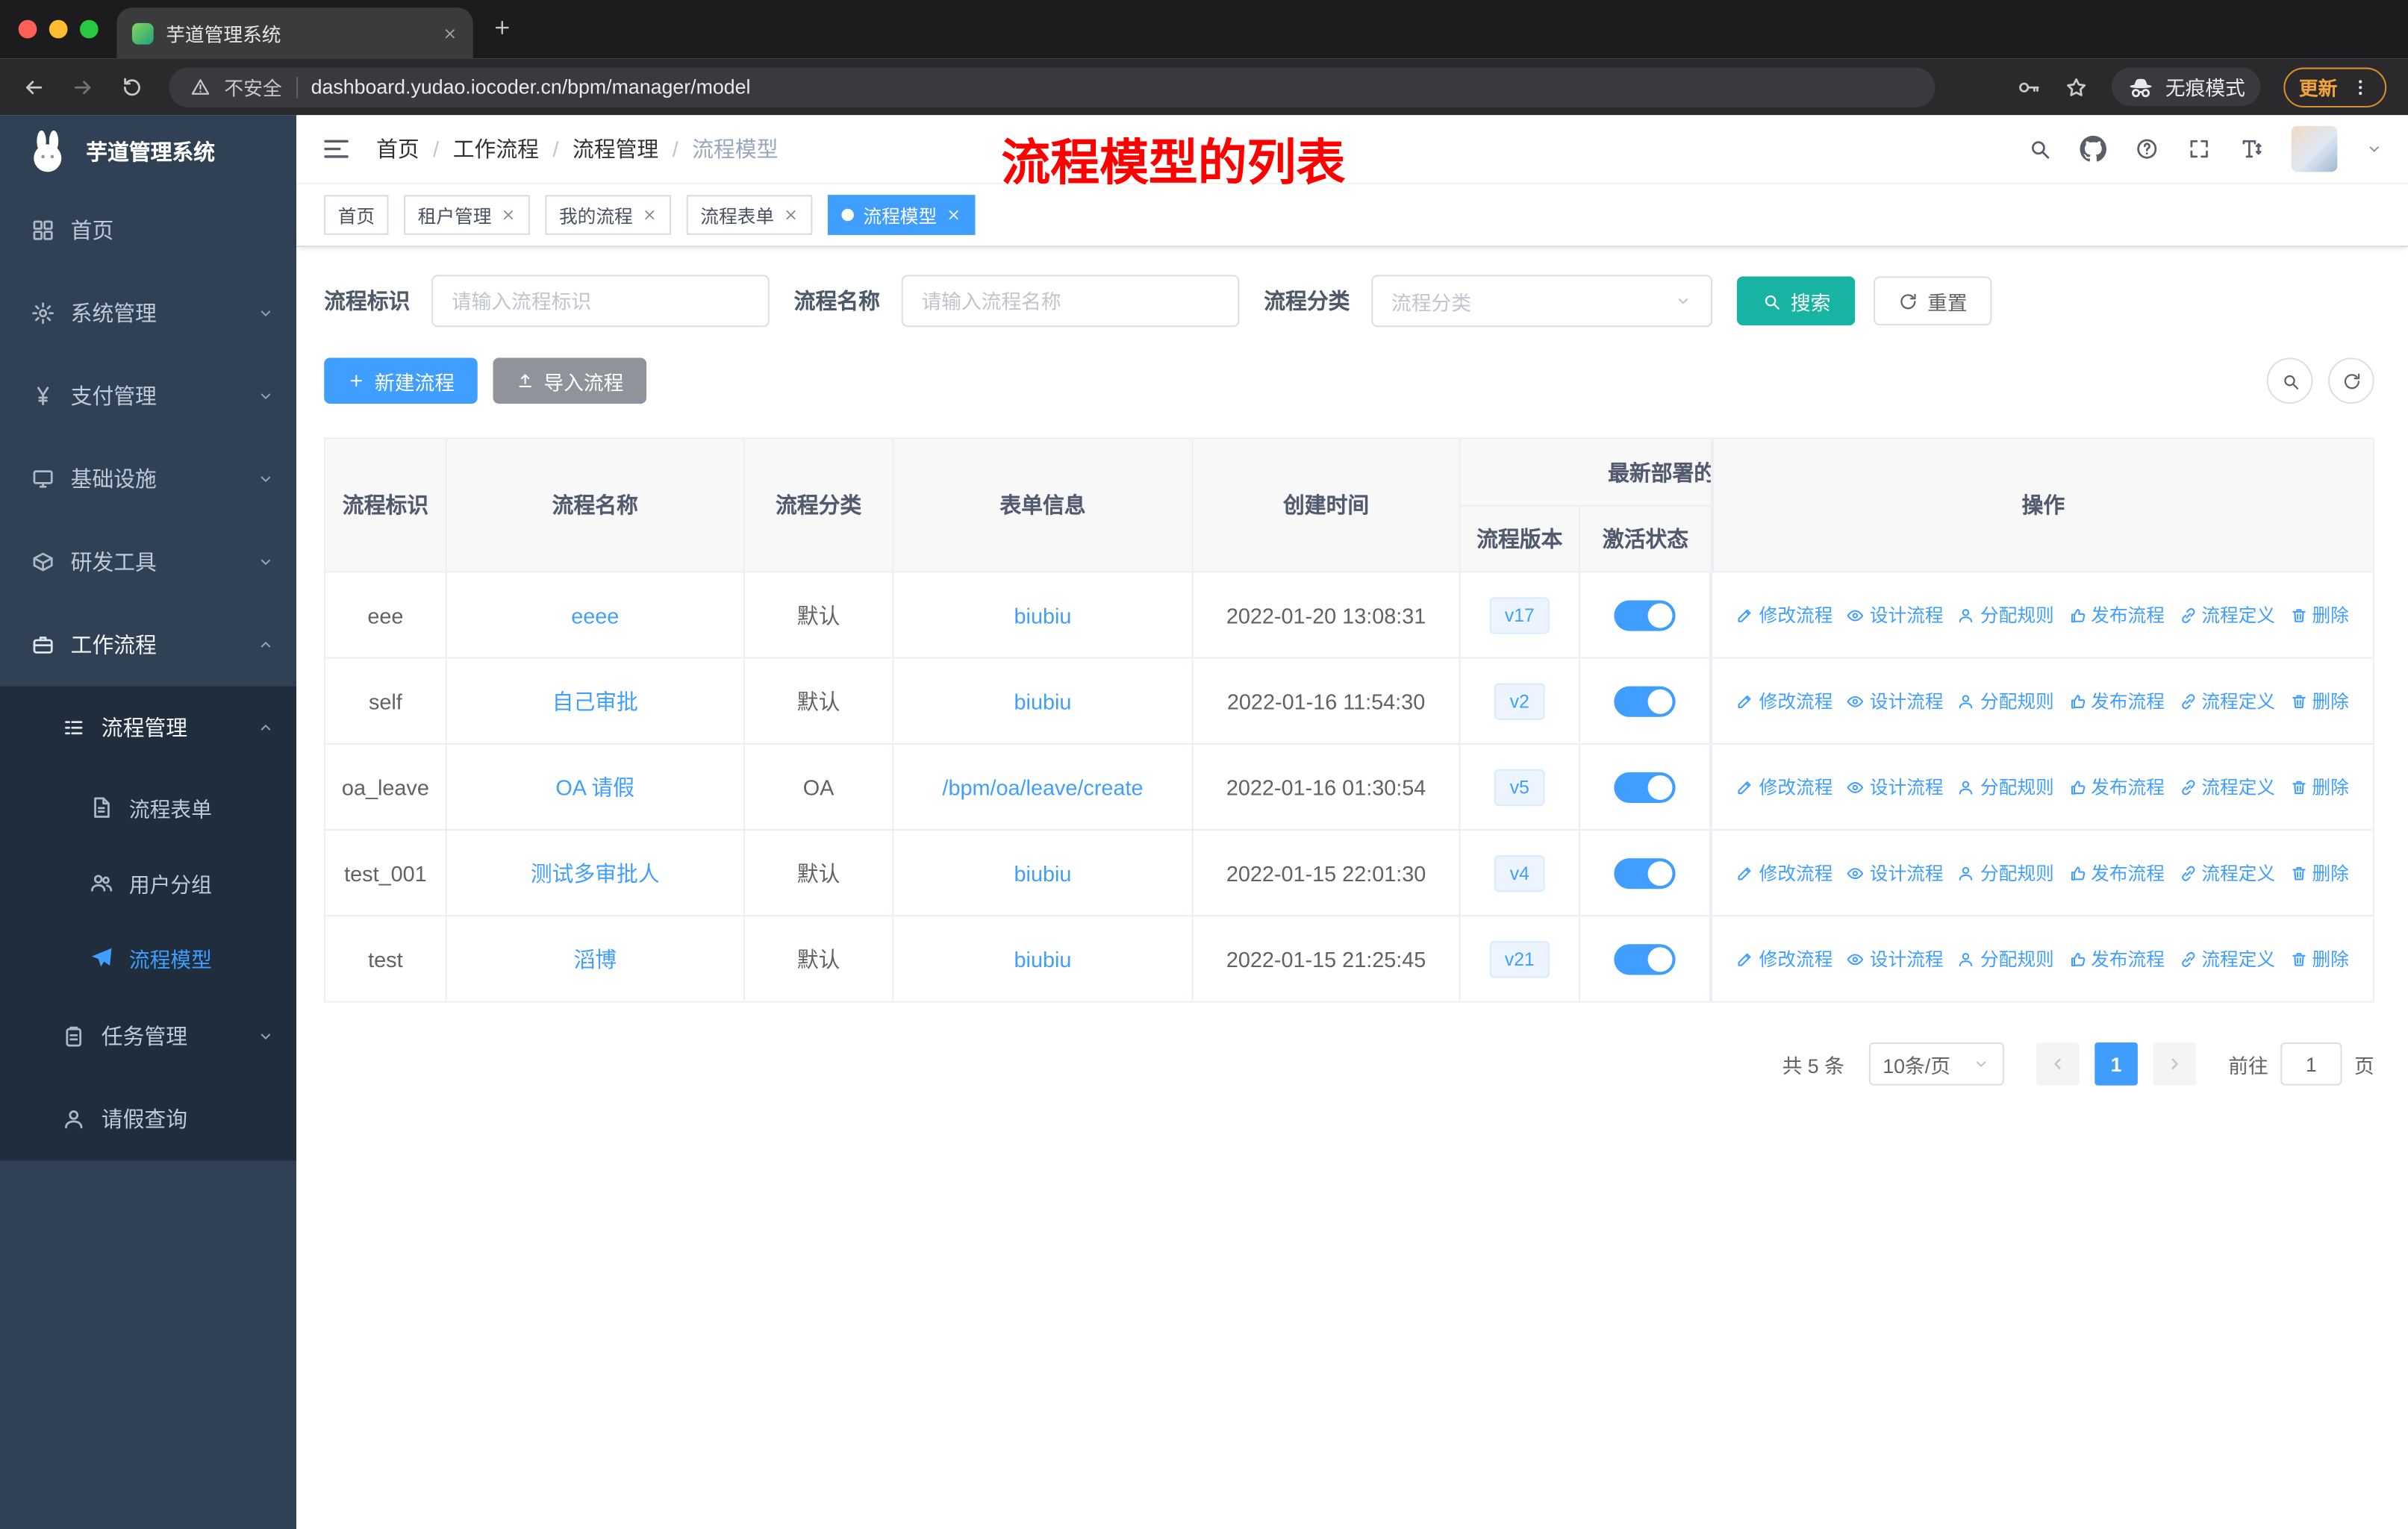 The height and width of the screenshot is (1529, 2408). What do you see at coordinates (2058, 1064) in the screenshot?
I see `prev-page-button` at bounding box center [2058, 1064].